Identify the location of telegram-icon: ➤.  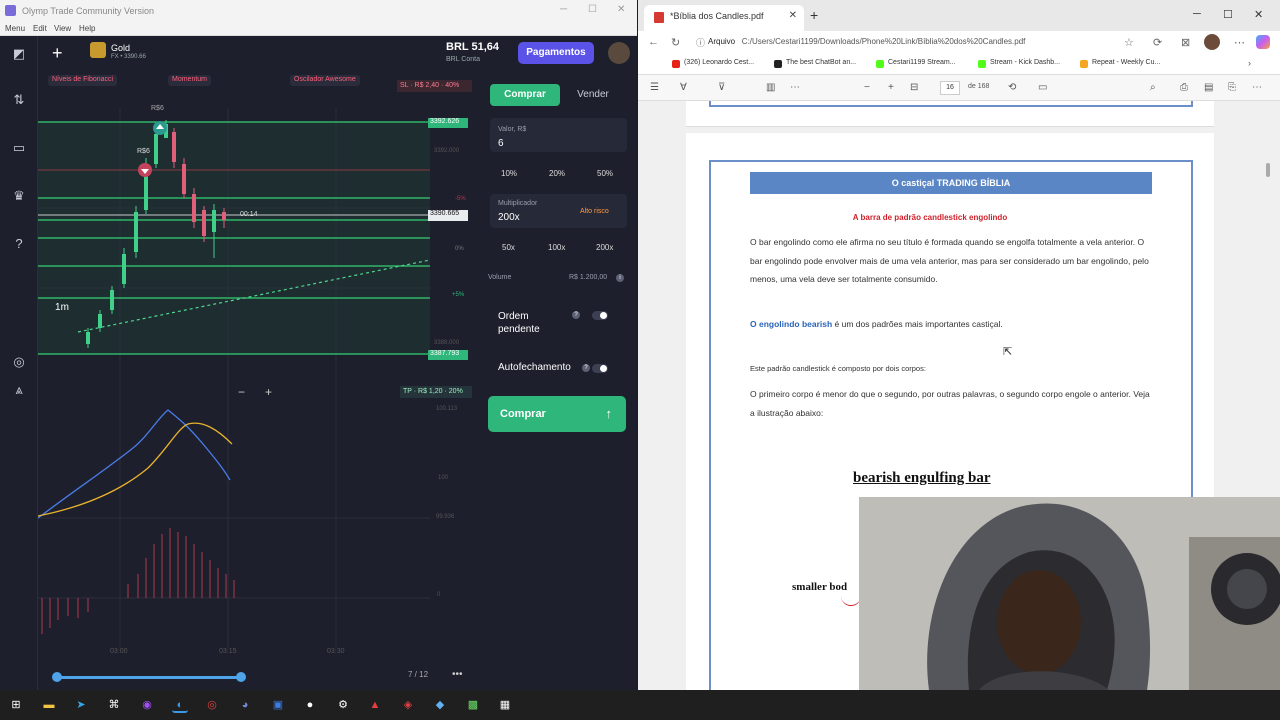
(81, 705).